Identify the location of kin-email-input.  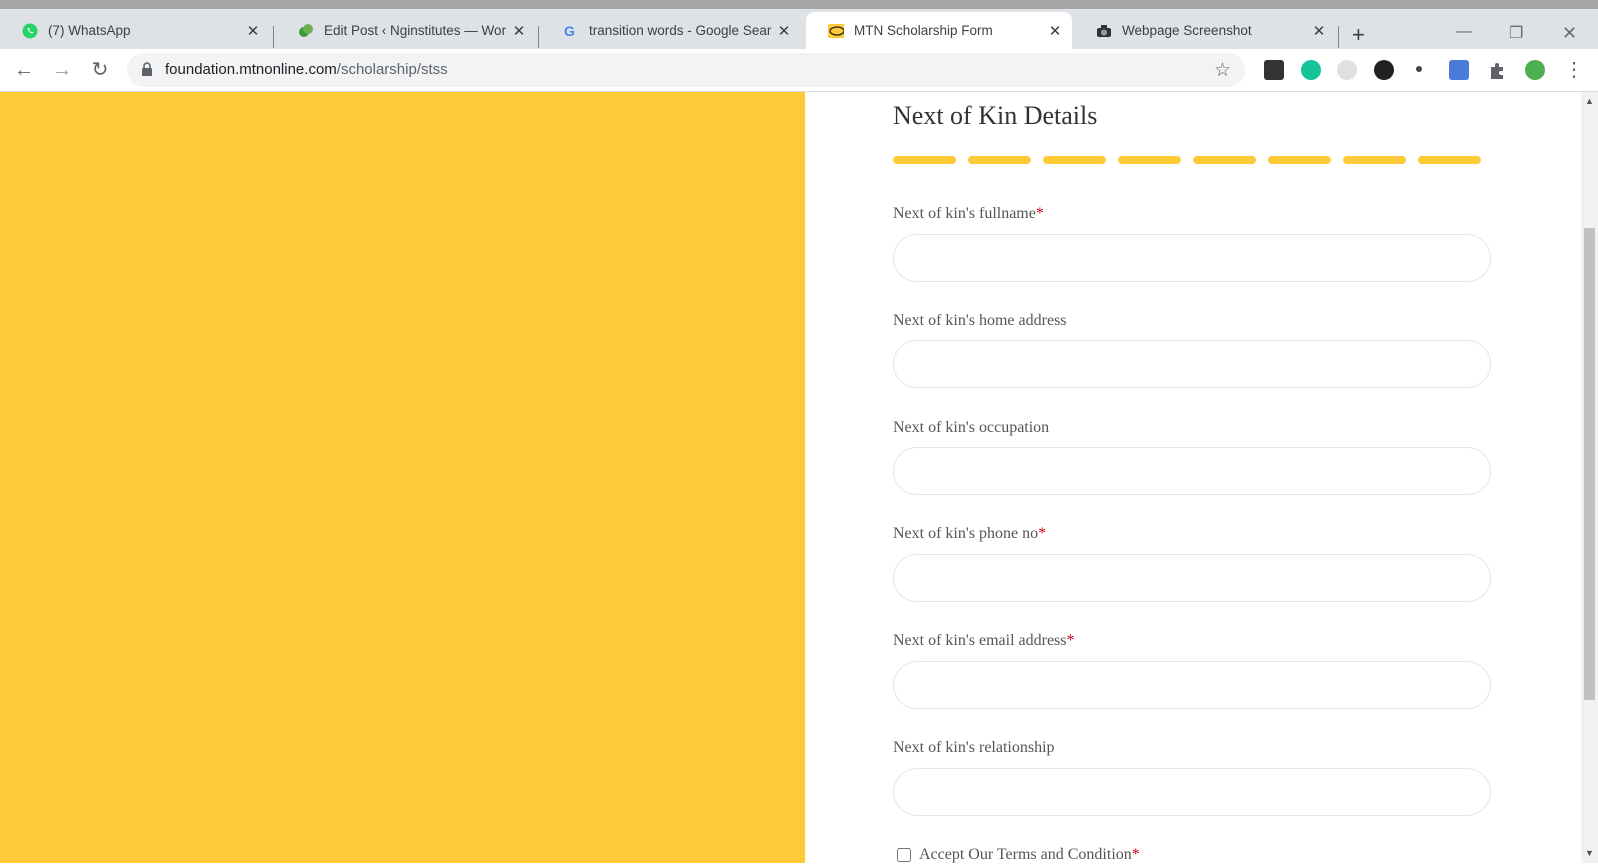
(1192, 685).